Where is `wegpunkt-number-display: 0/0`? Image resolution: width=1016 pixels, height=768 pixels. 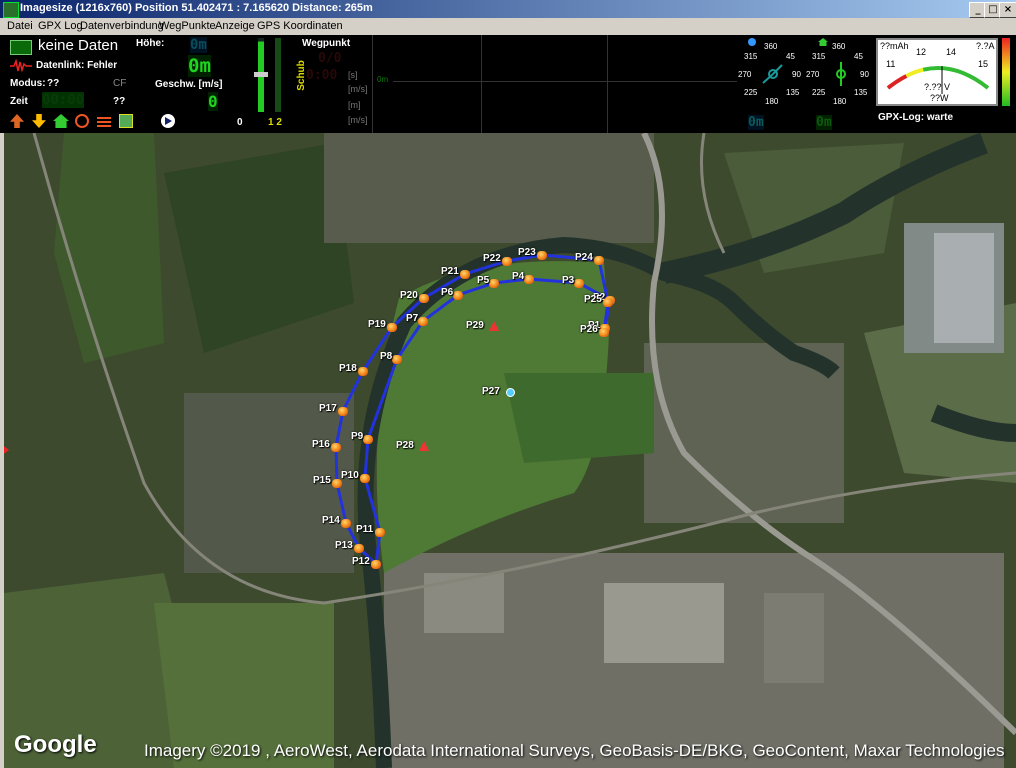
wegpunkt-number-display: 0/0 is located at coordinates (330, 58).